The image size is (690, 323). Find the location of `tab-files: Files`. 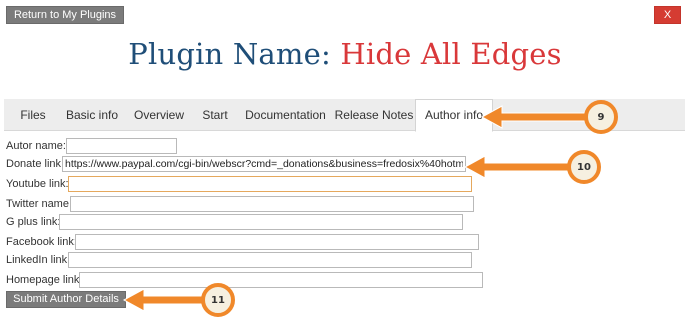

tab-files: Files is located at coordinates (33, 115).